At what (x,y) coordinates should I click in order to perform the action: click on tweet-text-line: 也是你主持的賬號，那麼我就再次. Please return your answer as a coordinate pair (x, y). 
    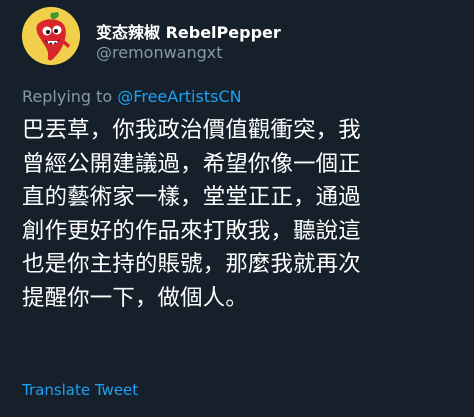
    Looking at the image, I should click on (191, 264).